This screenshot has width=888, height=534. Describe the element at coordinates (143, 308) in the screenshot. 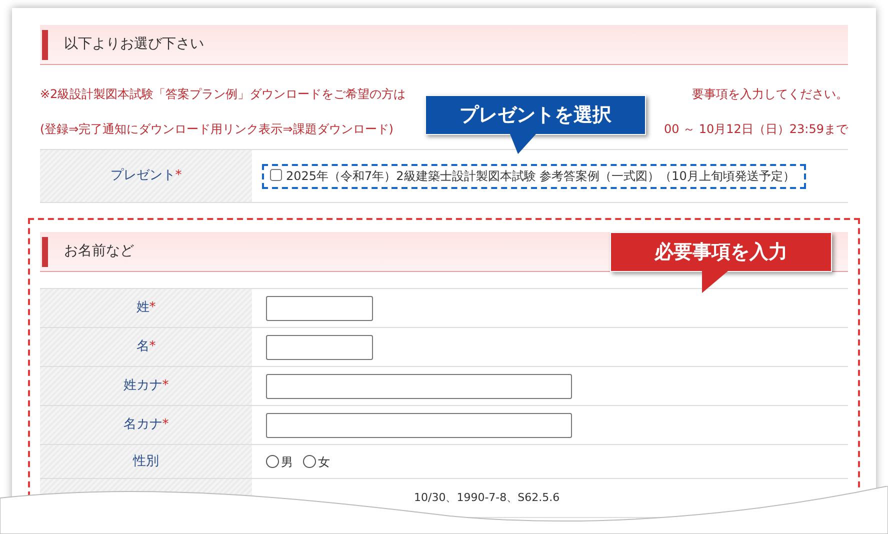

I see `field-label: 姓` at that location.